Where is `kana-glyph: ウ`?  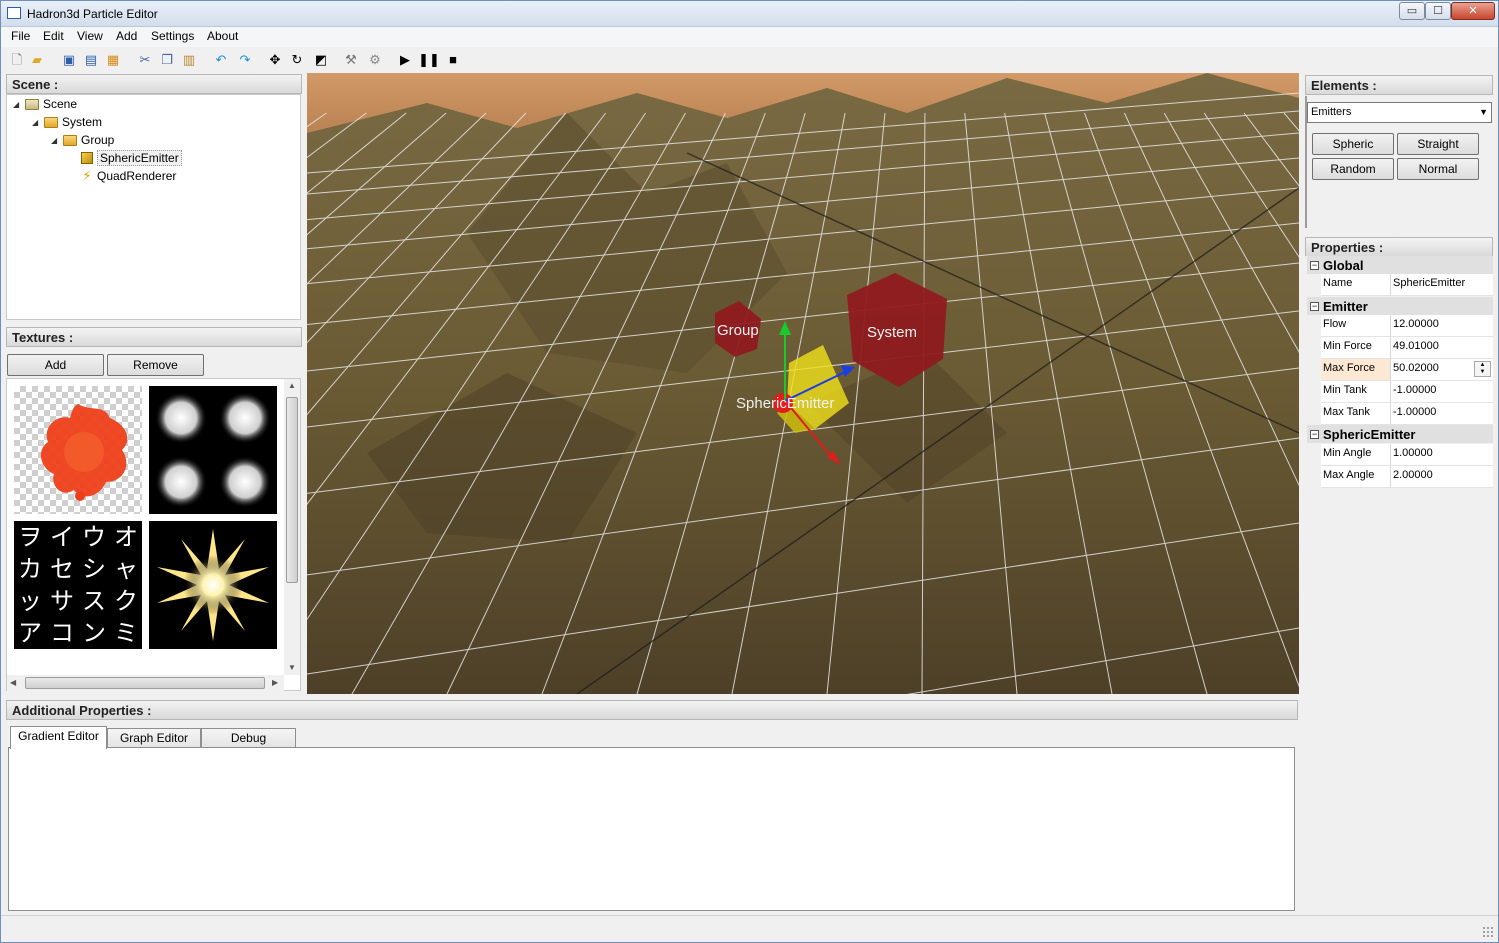
kana-glyph: ウ is located at coordinates (94, 537).